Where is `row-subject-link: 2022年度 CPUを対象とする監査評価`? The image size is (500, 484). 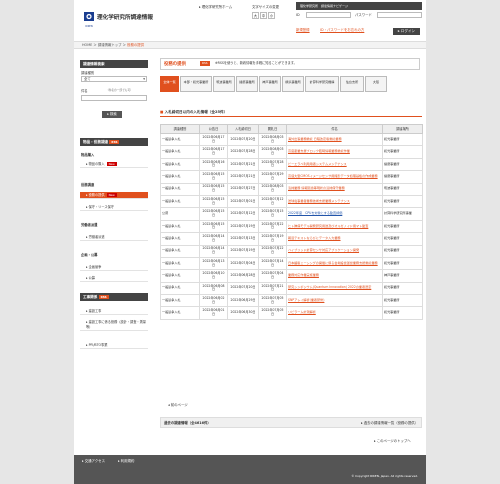 row-subject-link: 2022年度 CPUを対象とする監査評価 is located at coordinates (334, 214).